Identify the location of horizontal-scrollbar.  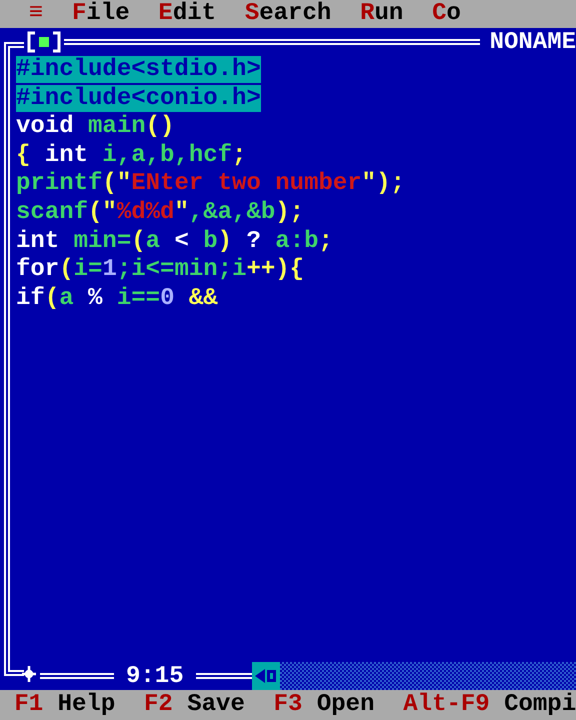
(428, 676).